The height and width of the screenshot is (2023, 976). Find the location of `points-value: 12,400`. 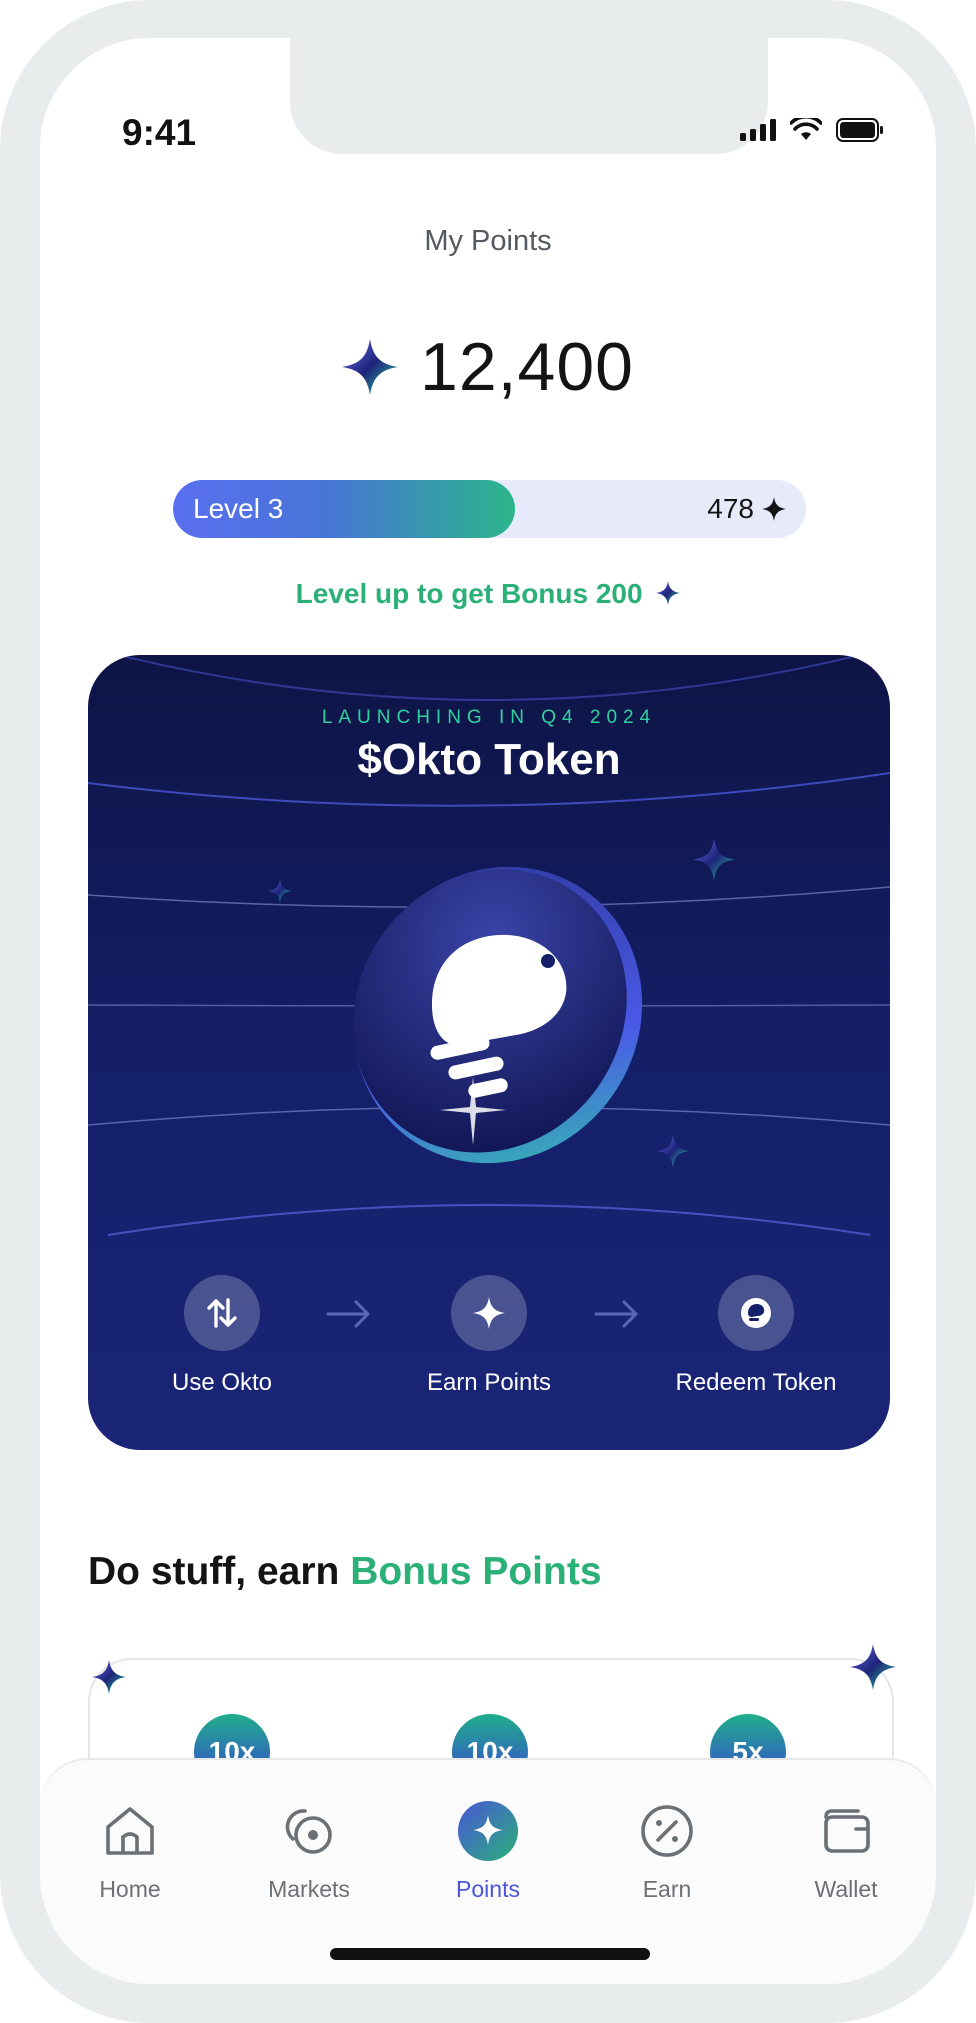

points-value: 12,400 is located at coordinates (527, 367).